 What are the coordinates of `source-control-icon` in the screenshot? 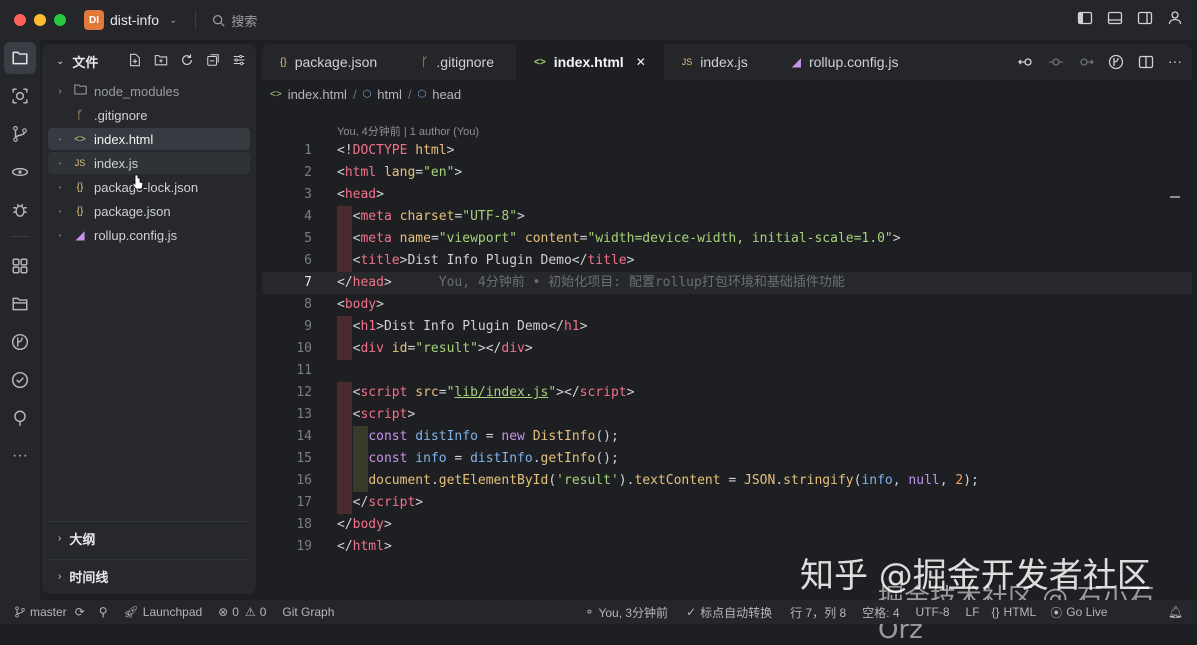 It's located at (20, 134).